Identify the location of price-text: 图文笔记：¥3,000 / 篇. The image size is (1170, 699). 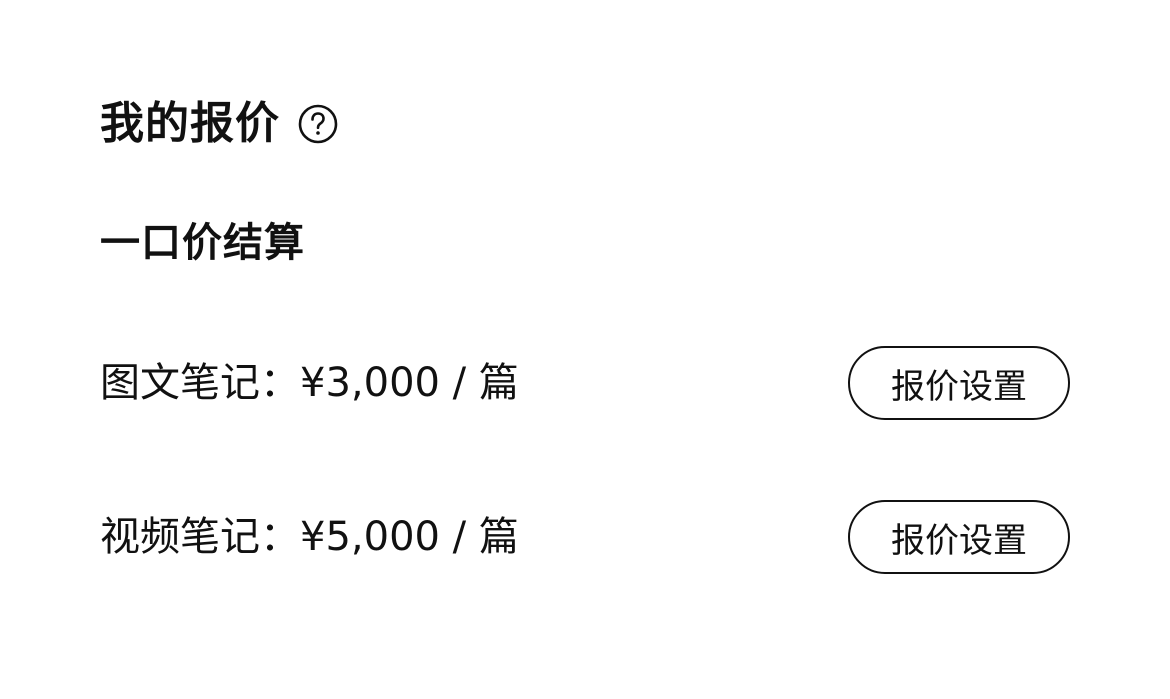
(309, 383).